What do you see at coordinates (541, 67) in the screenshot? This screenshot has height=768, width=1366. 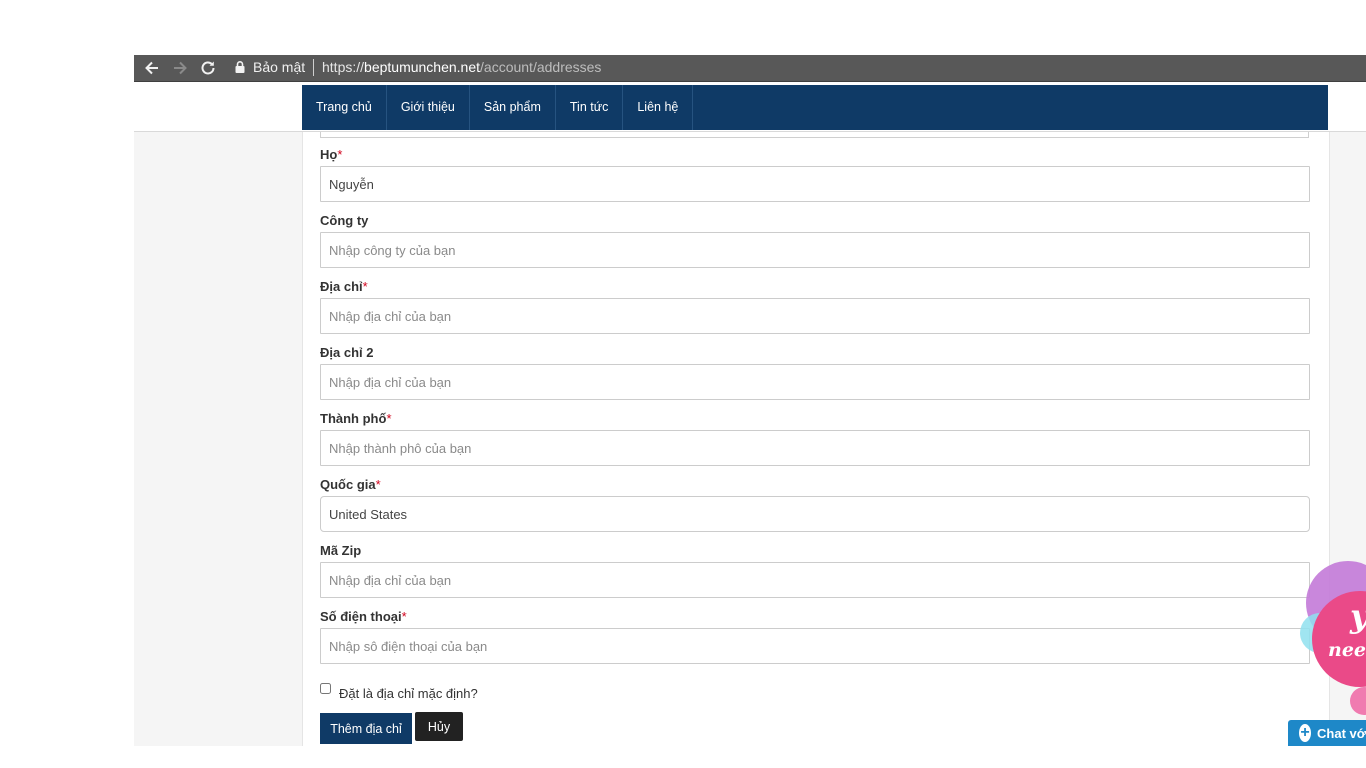 I see `url-path: /account/addresses` at bounding box center [541, 67].